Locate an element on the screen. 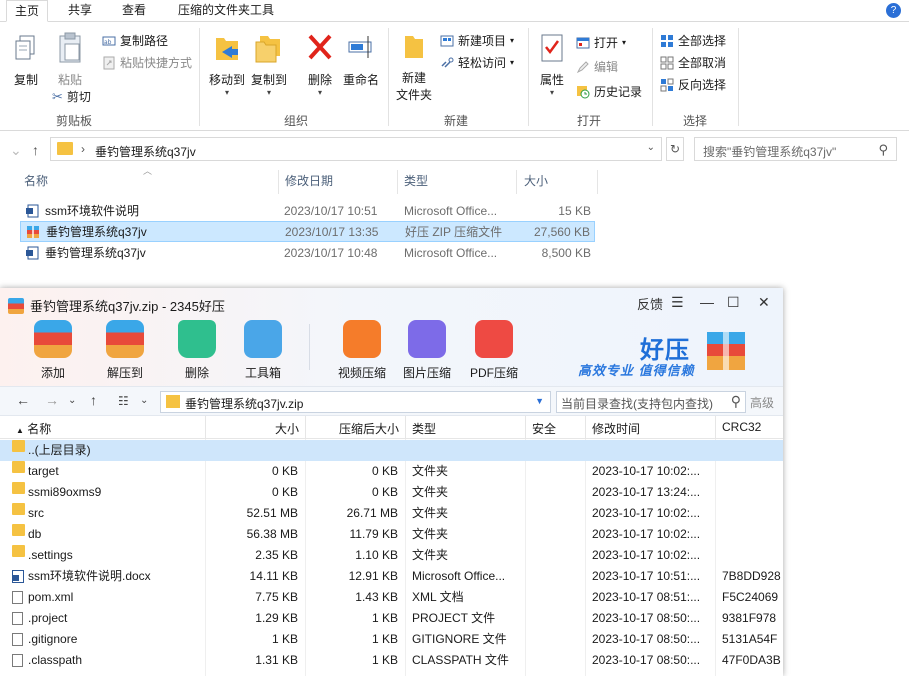 This screenshot has height=676, width=909. path-box: › 垂钓管理系统q37jv ⌄ is located at coordinates (356, 149).